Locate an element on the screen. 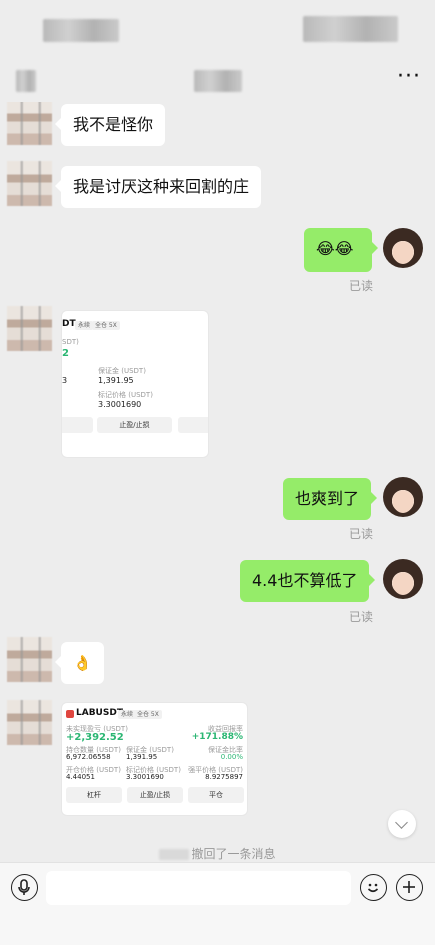  blurred-status-icons is located at coordinates (350, 29).